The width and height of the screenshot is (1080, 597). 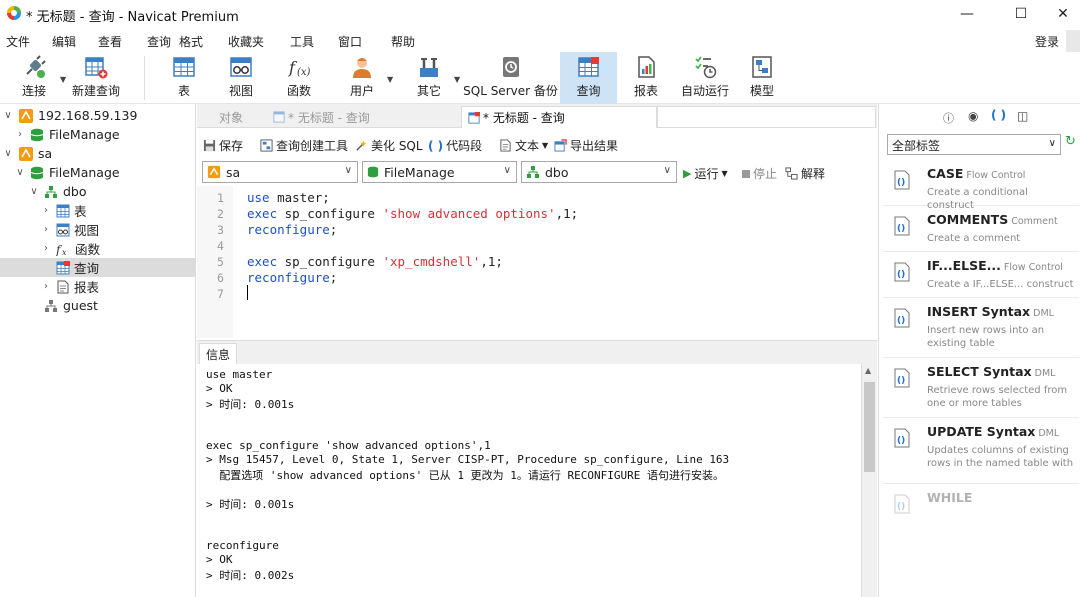 I want to click on view-button: 视图, so click(x=241, y=78).